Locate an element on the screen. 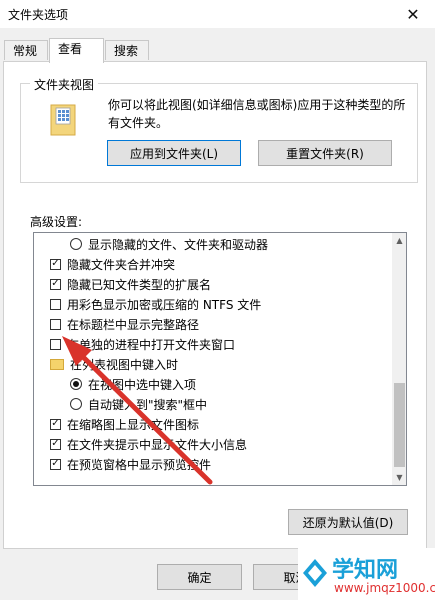 This screenshot has width=435, height=600. list-item-label: 用彩色显示加密或压缩的 NTFS 文件 is located at coordinates (164, 304).